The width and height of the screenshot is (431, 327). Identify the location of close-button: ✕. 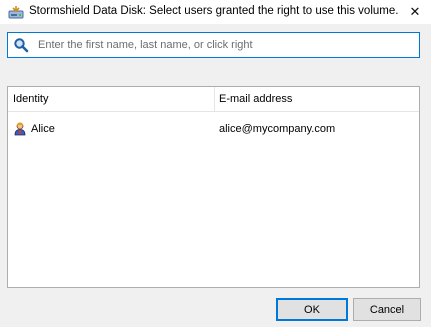
(415, 12).